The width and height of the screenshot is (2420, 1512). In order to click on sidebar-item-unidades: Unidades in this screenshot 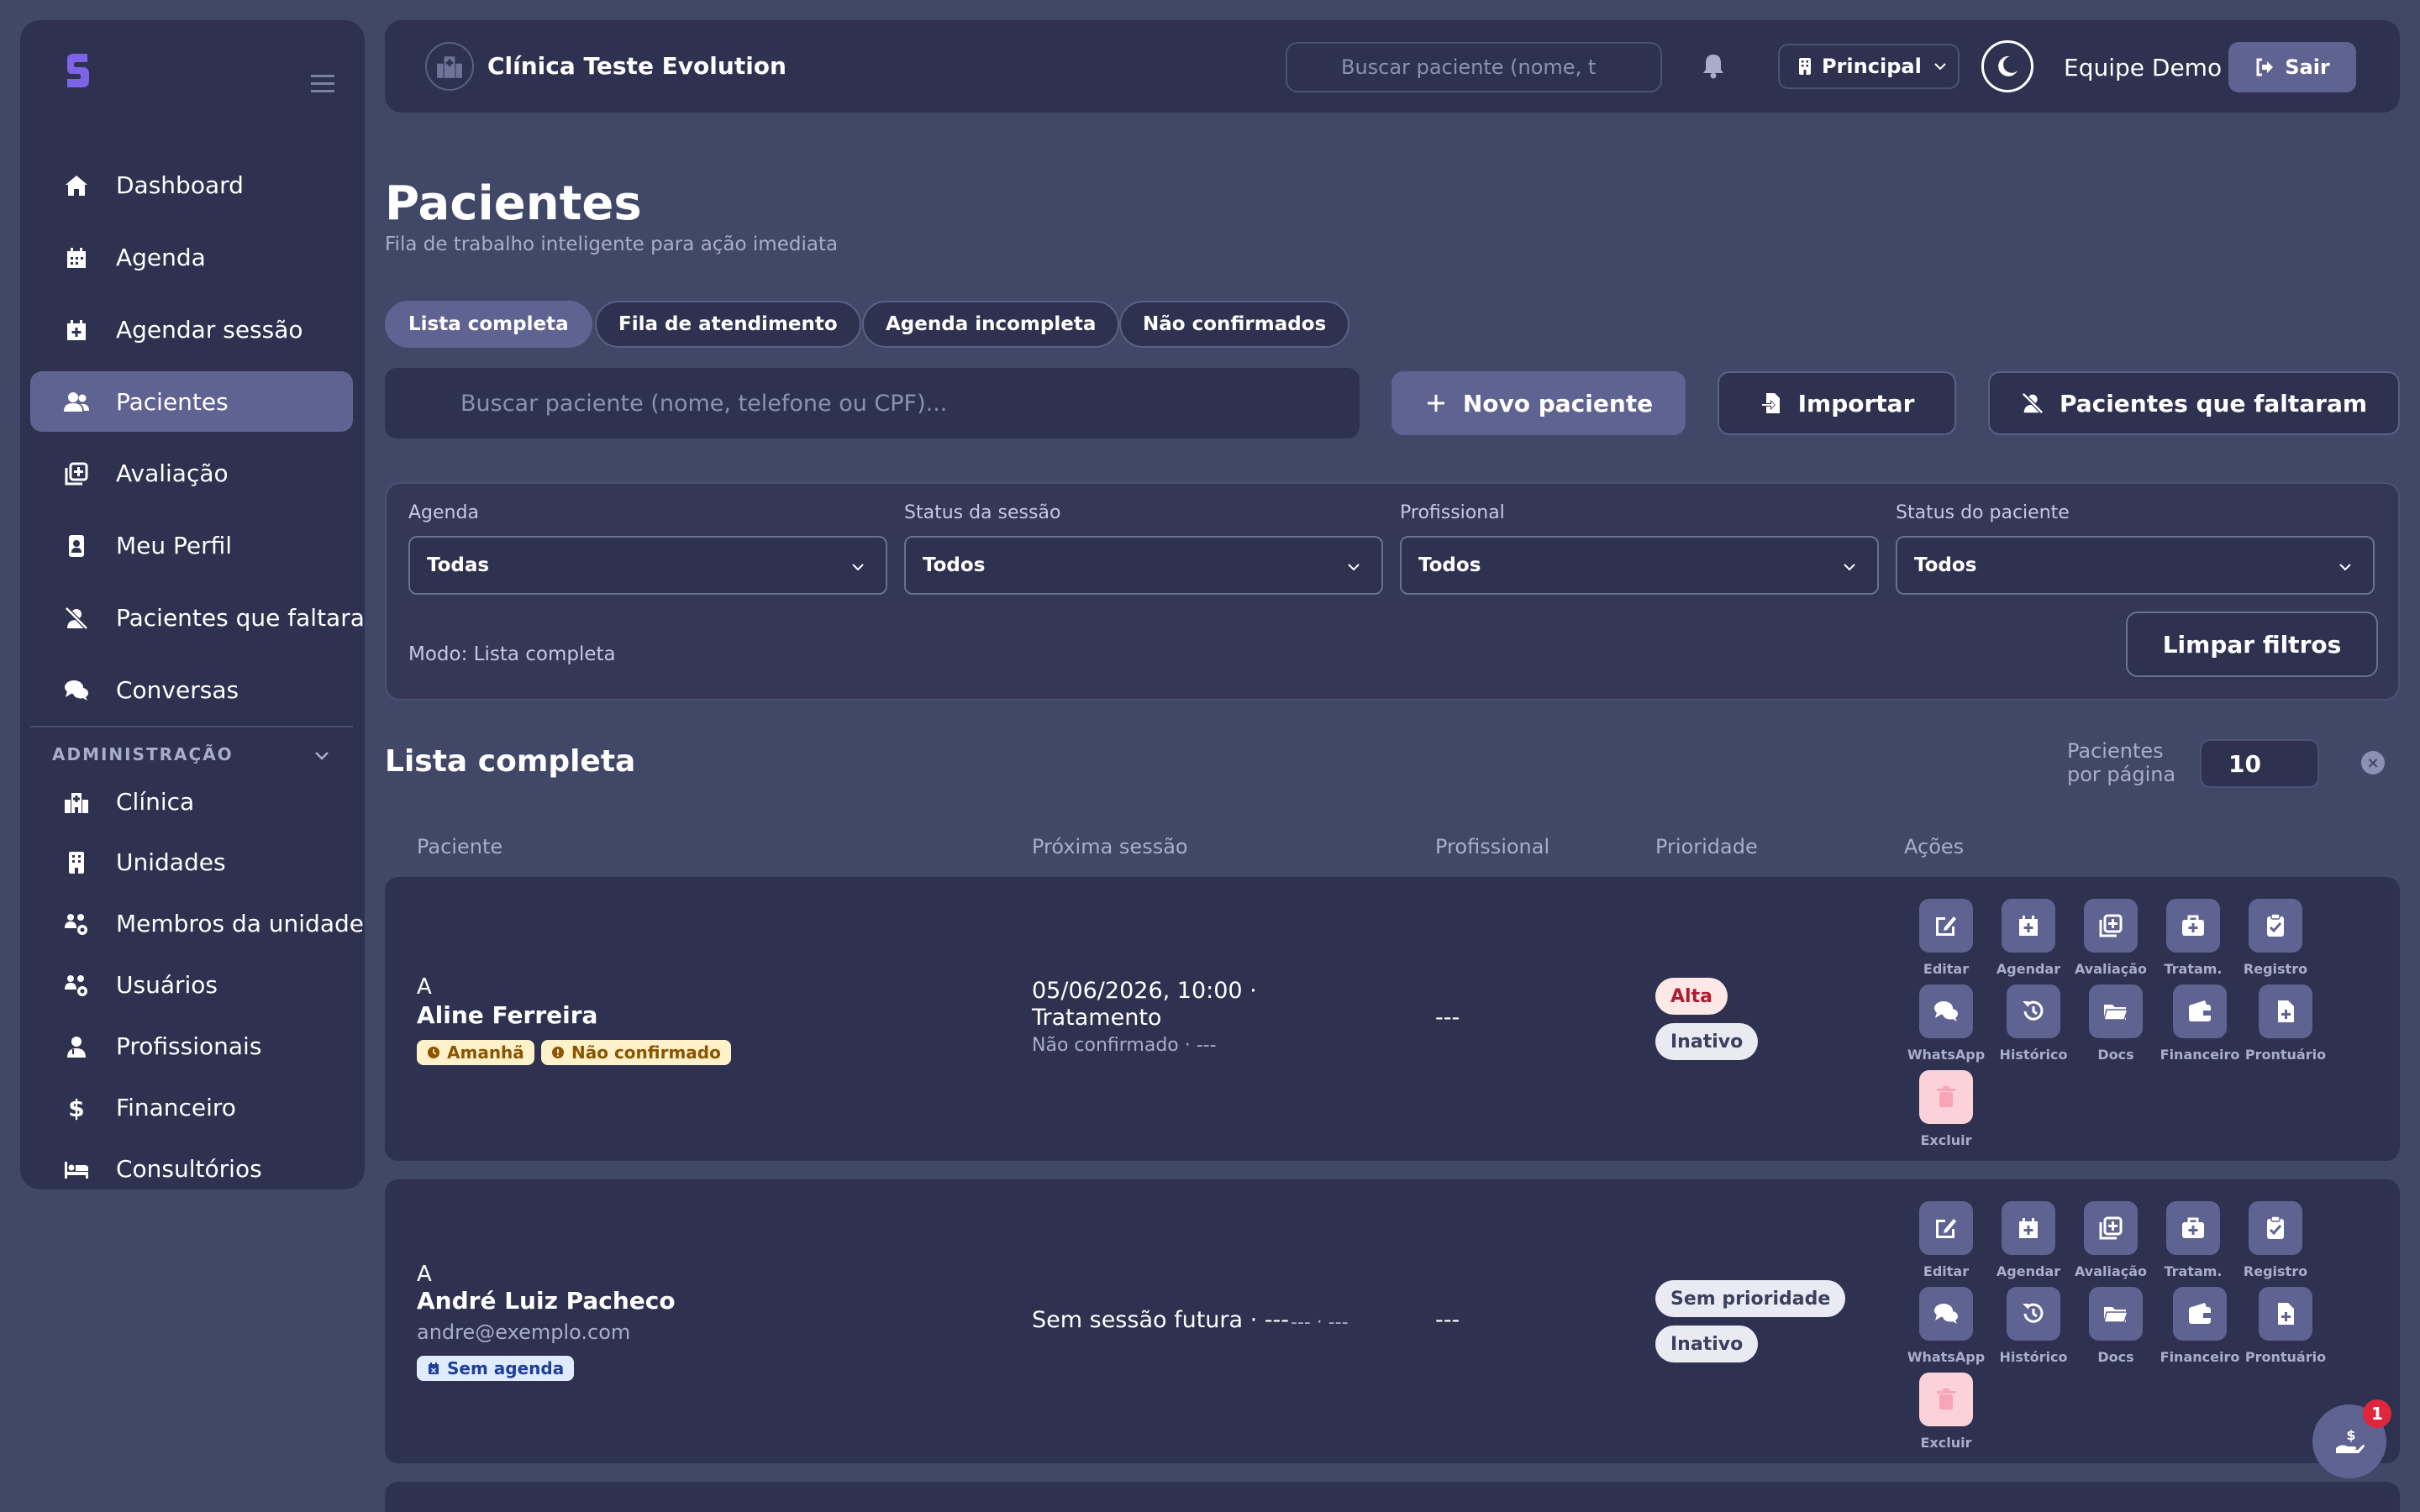, I will do `click(191, 862)`.